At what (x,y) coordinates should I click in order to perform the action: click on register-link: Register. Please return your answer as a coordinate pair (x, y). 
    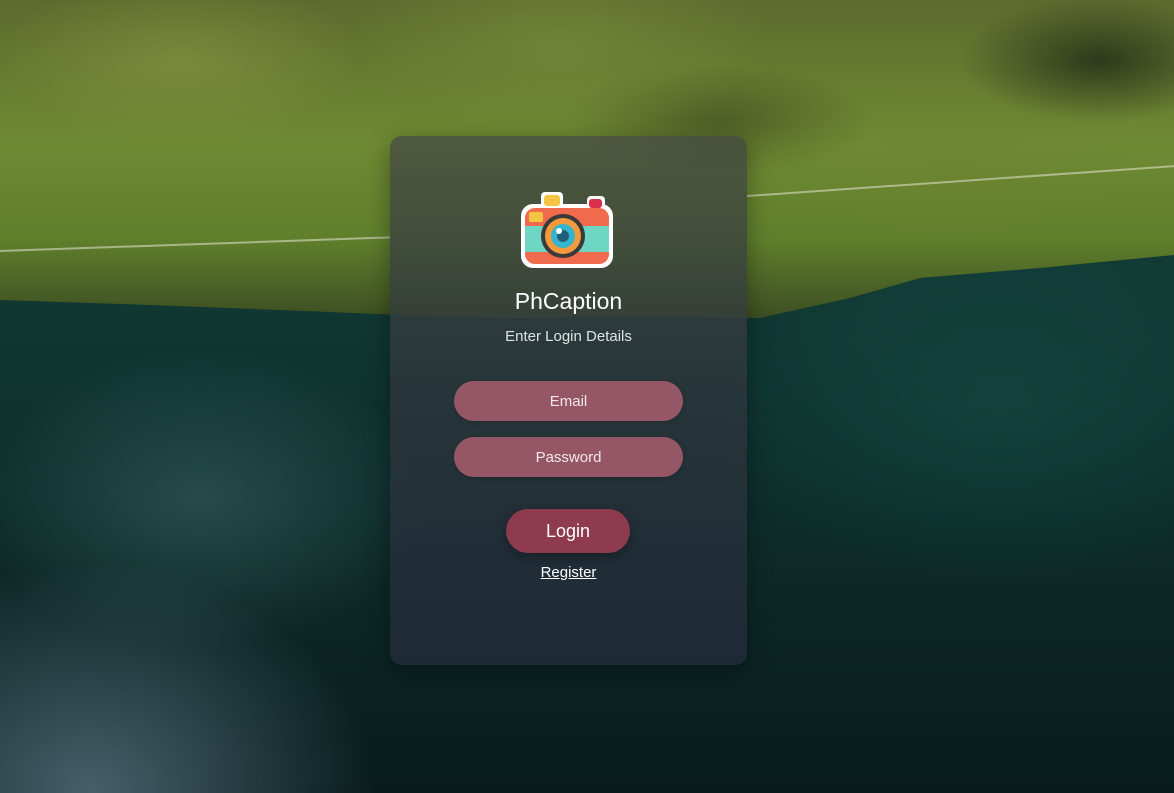
    Looking at the image, I should click on (568, 572).